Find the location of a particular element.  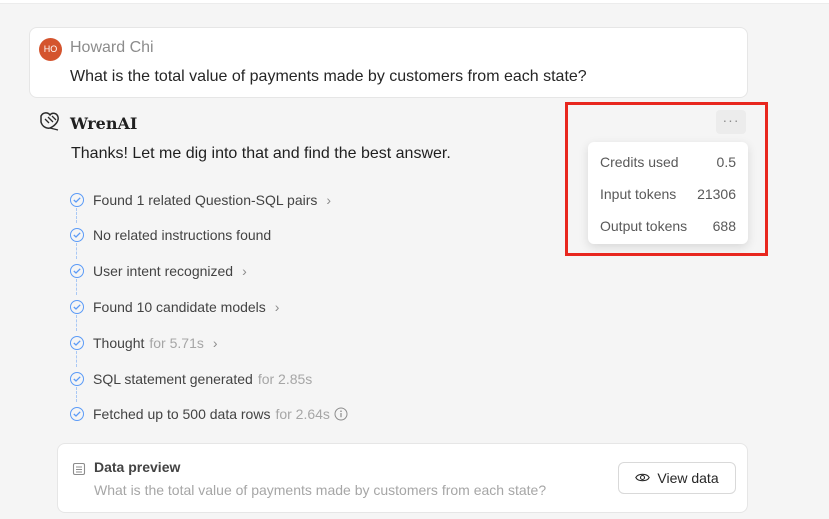

view-data-label: View data is located at coordinates (688, 478).